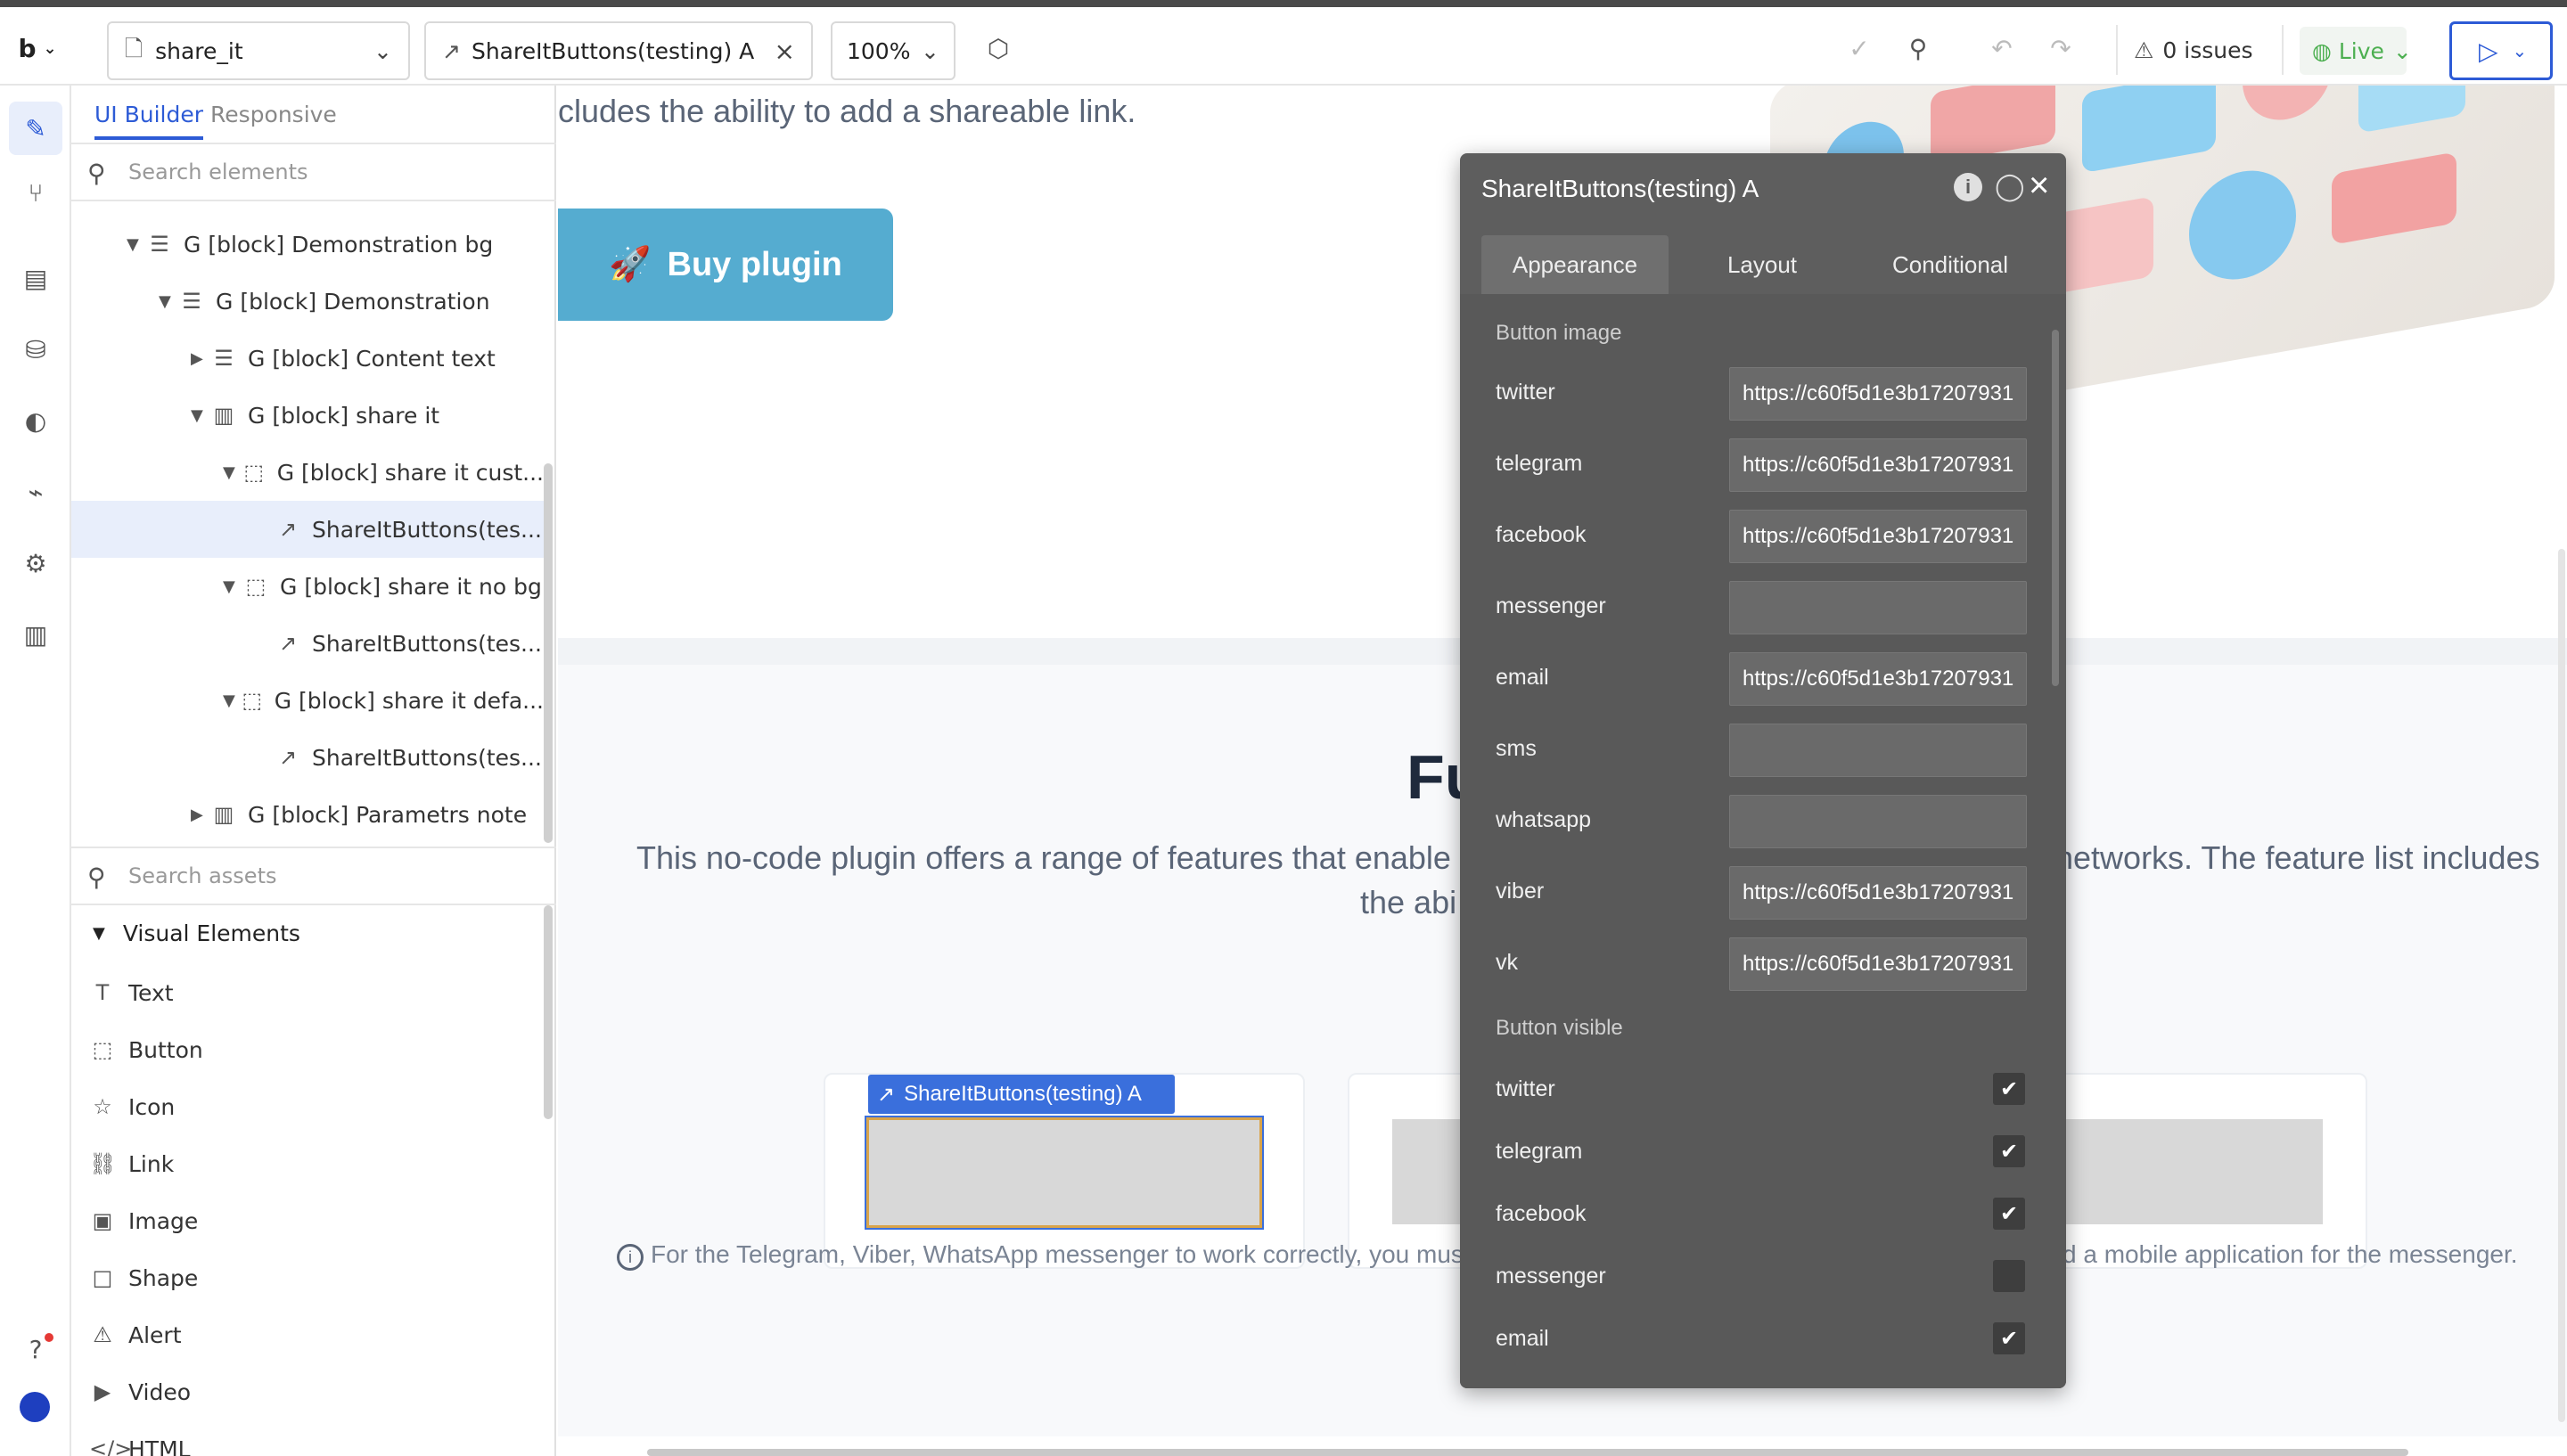 This screenshot has height=1456, width=2567. What do you see at coordinates (313, 172) in the screenshot?
I see `search-elements-input: ⚲ Search elements` at bounding box center [313, 172].